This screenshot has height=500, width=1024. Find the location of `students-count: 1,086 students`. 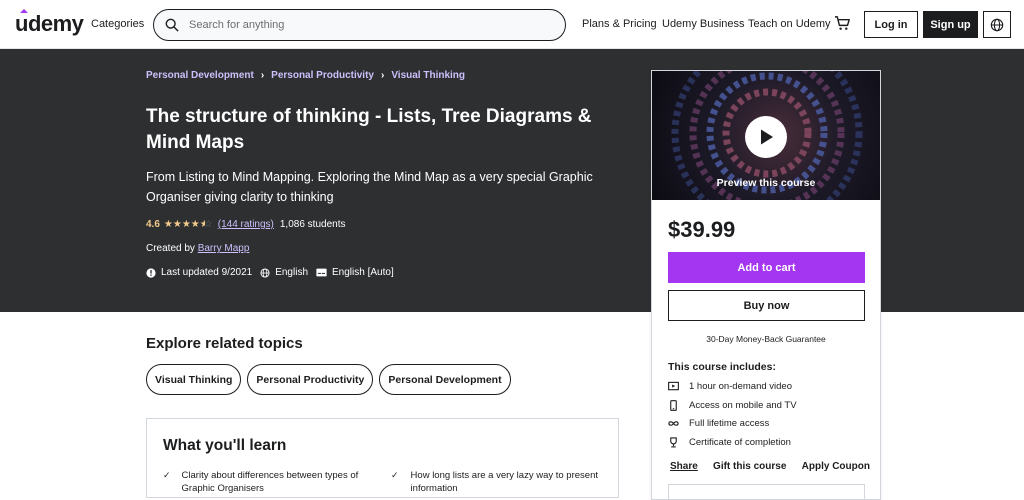

students-count: 1,086 students is located at coordinates (312, 224).